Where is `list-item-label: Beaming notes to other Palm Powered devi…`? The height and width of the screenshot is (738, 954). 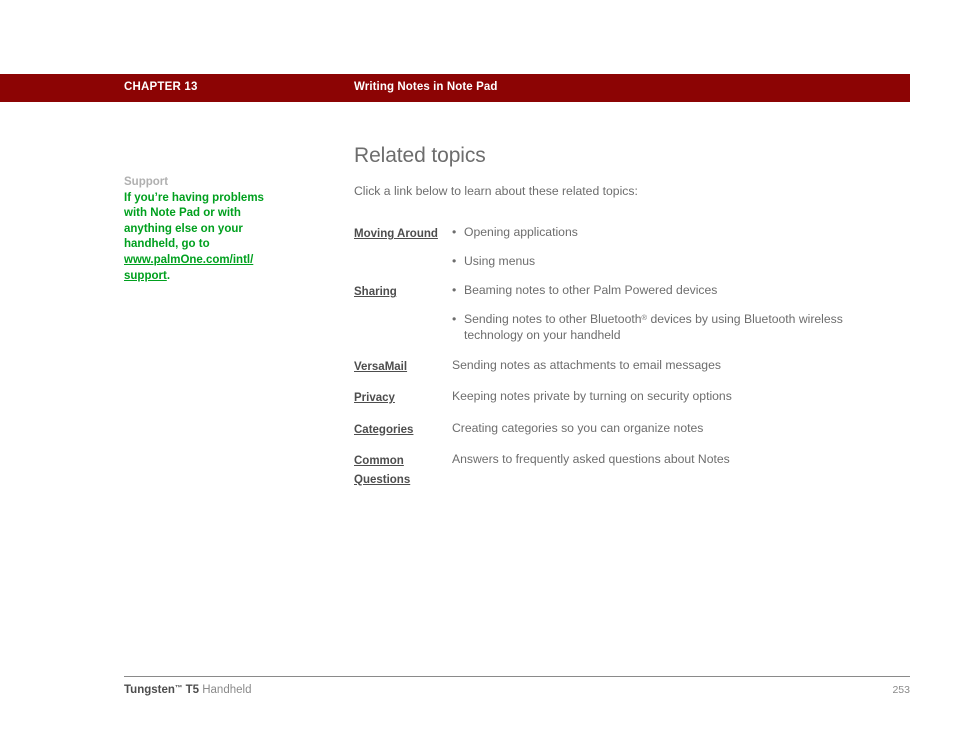 list-item-label: Beaming notes to other Palm Powered devi… is located at coordinates (591, 290).